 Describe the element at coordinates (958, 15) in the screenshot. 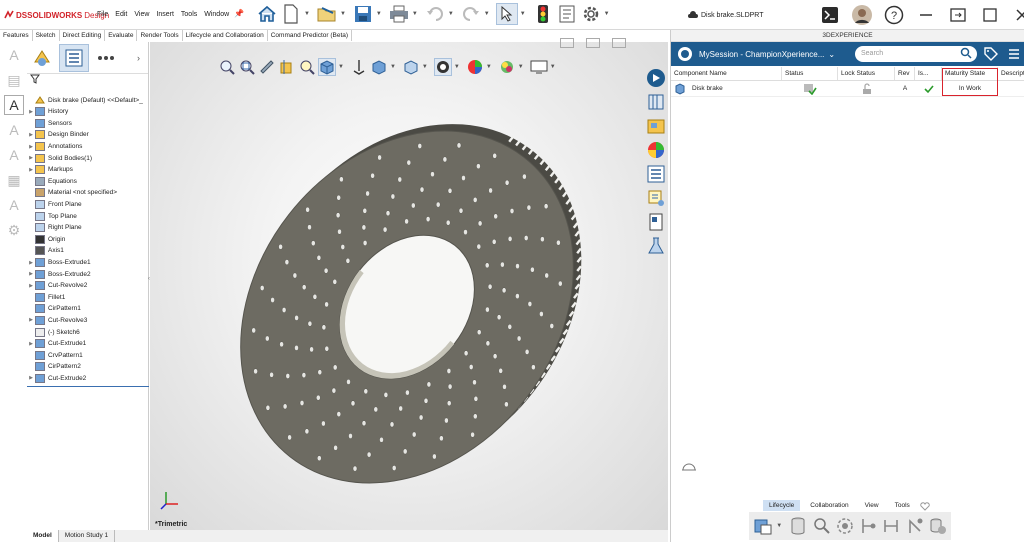

I see `restore-icon` at that location.